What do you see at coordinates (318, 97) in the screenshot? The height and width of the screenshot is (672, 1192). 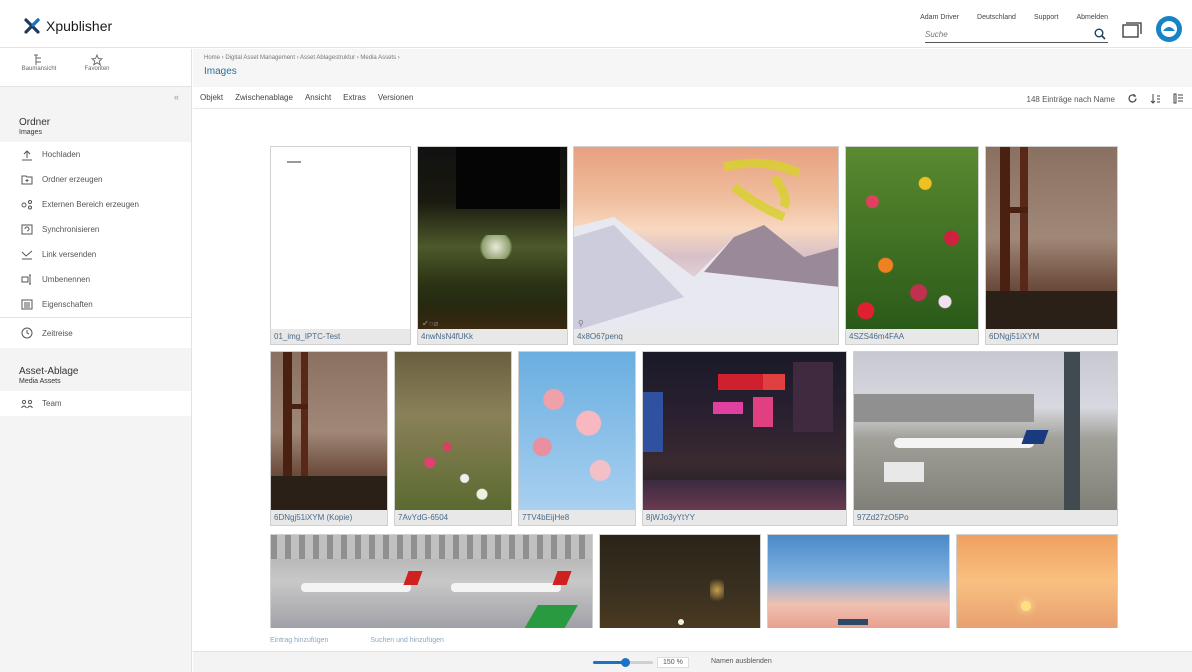 I see `menu-view: Ansicht` at bounding box center [318, 97].